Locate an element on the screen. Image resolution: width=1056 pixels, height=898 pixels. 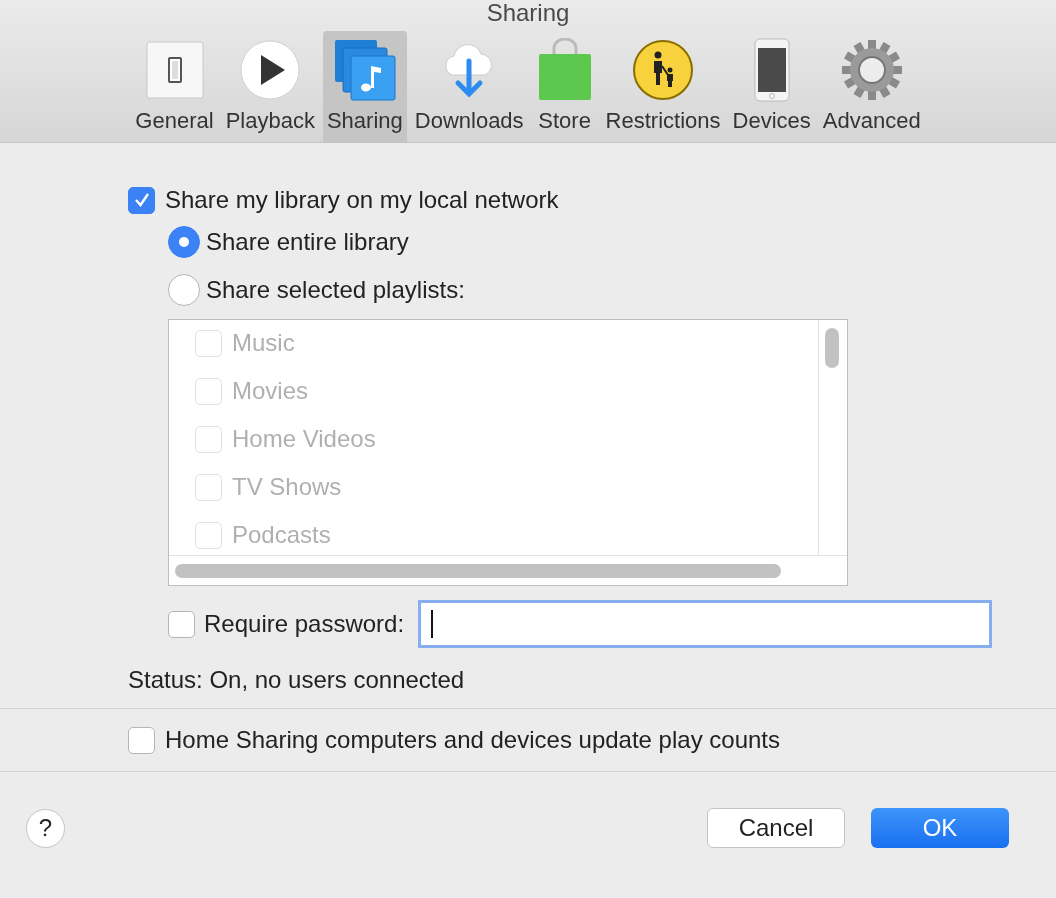
preference-tab: Advanced is located at coordinates (871, 86).